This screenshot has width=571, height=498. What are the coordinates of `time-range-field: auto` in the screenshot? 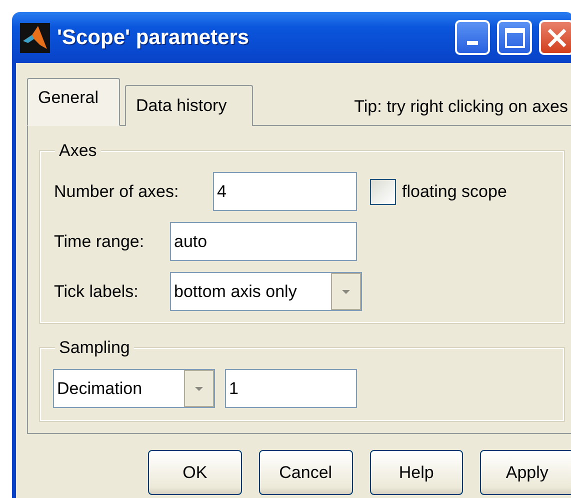 It's located at (263, 241).